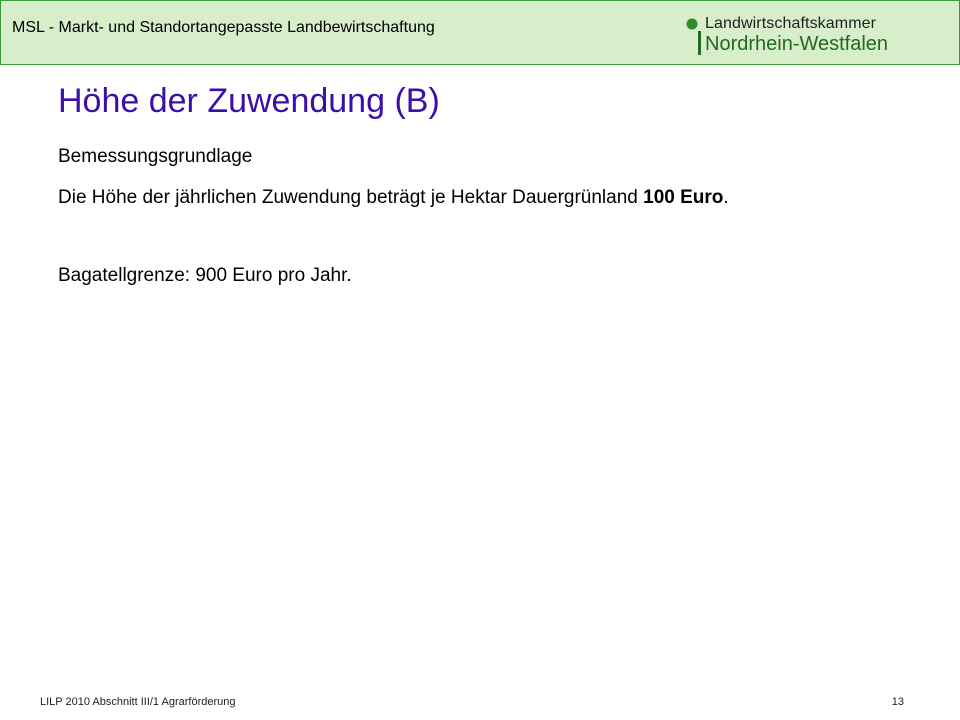  What do you see at coordinates (693, 36) in the screenshot?
I see `logo-mark-icon` at bounding box center [693, 36].